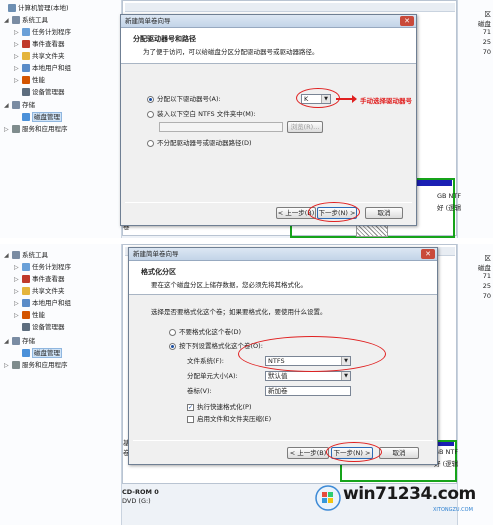 This screenshot has width=493, height=525. I want to click on tree-item-label: 性能, so click(38, 80).